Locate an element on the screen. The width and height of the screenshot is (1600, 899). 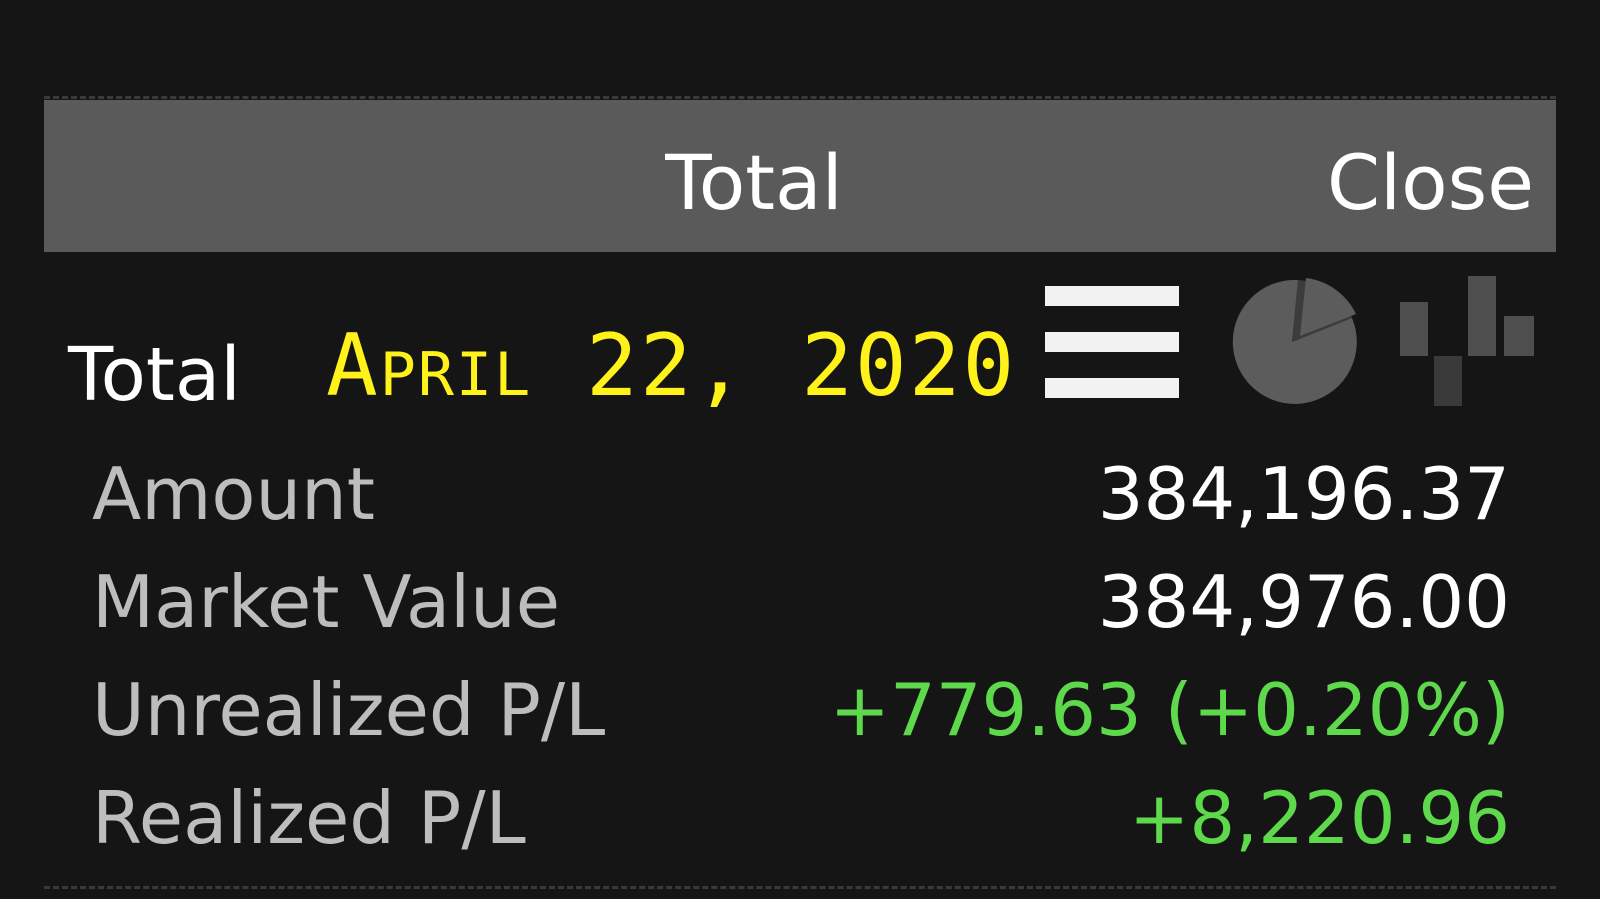
list-icon is located at coordinates (1112, 342).